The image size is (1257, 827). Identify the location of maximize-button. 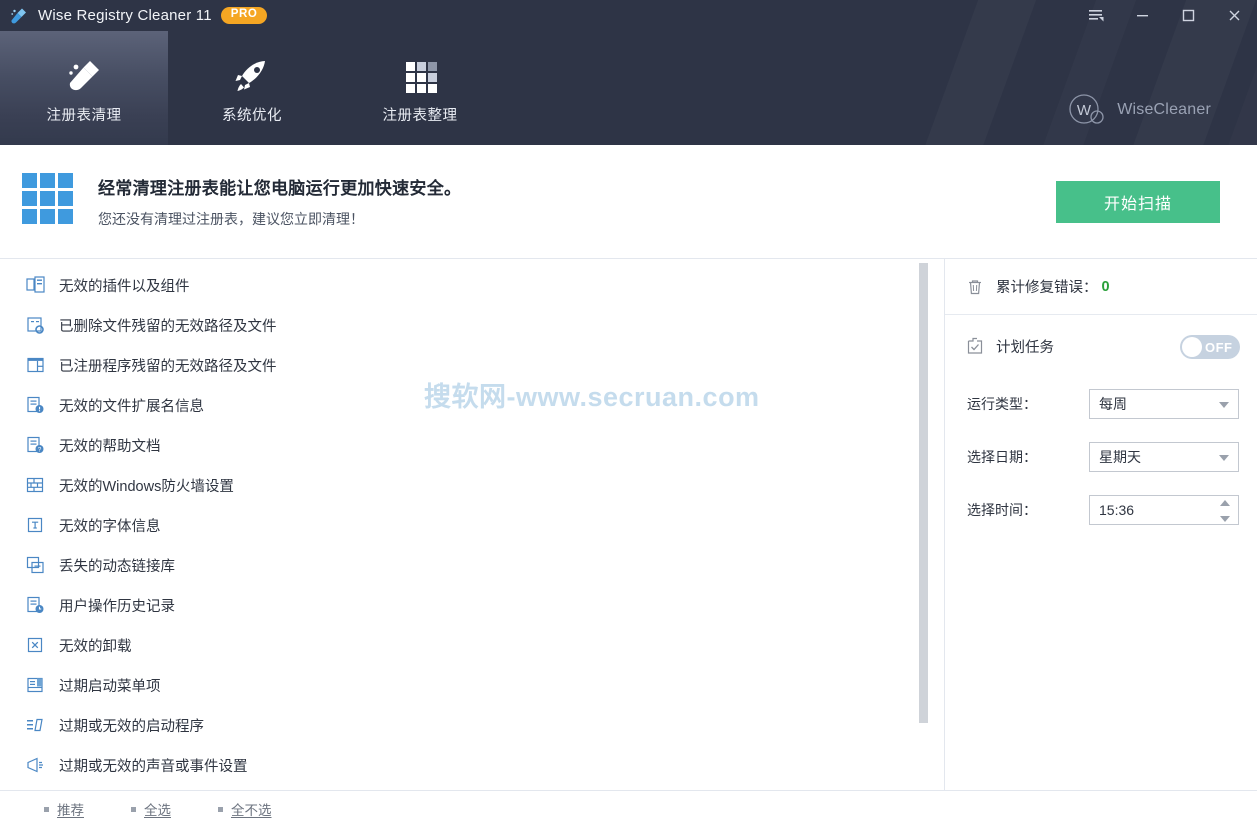
(1188, 15).